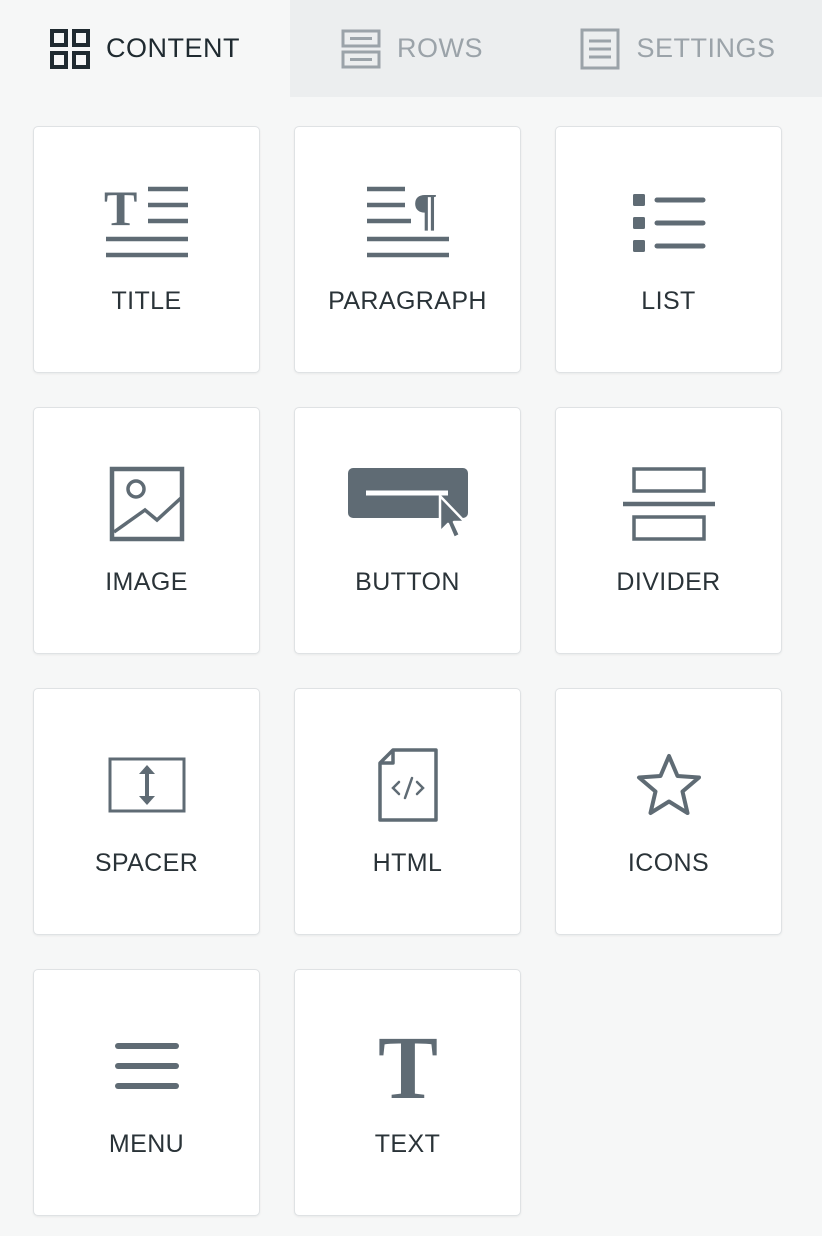 This screenshot has height=1236, width=822. I want to click on divider-icon, so click(668, 504).